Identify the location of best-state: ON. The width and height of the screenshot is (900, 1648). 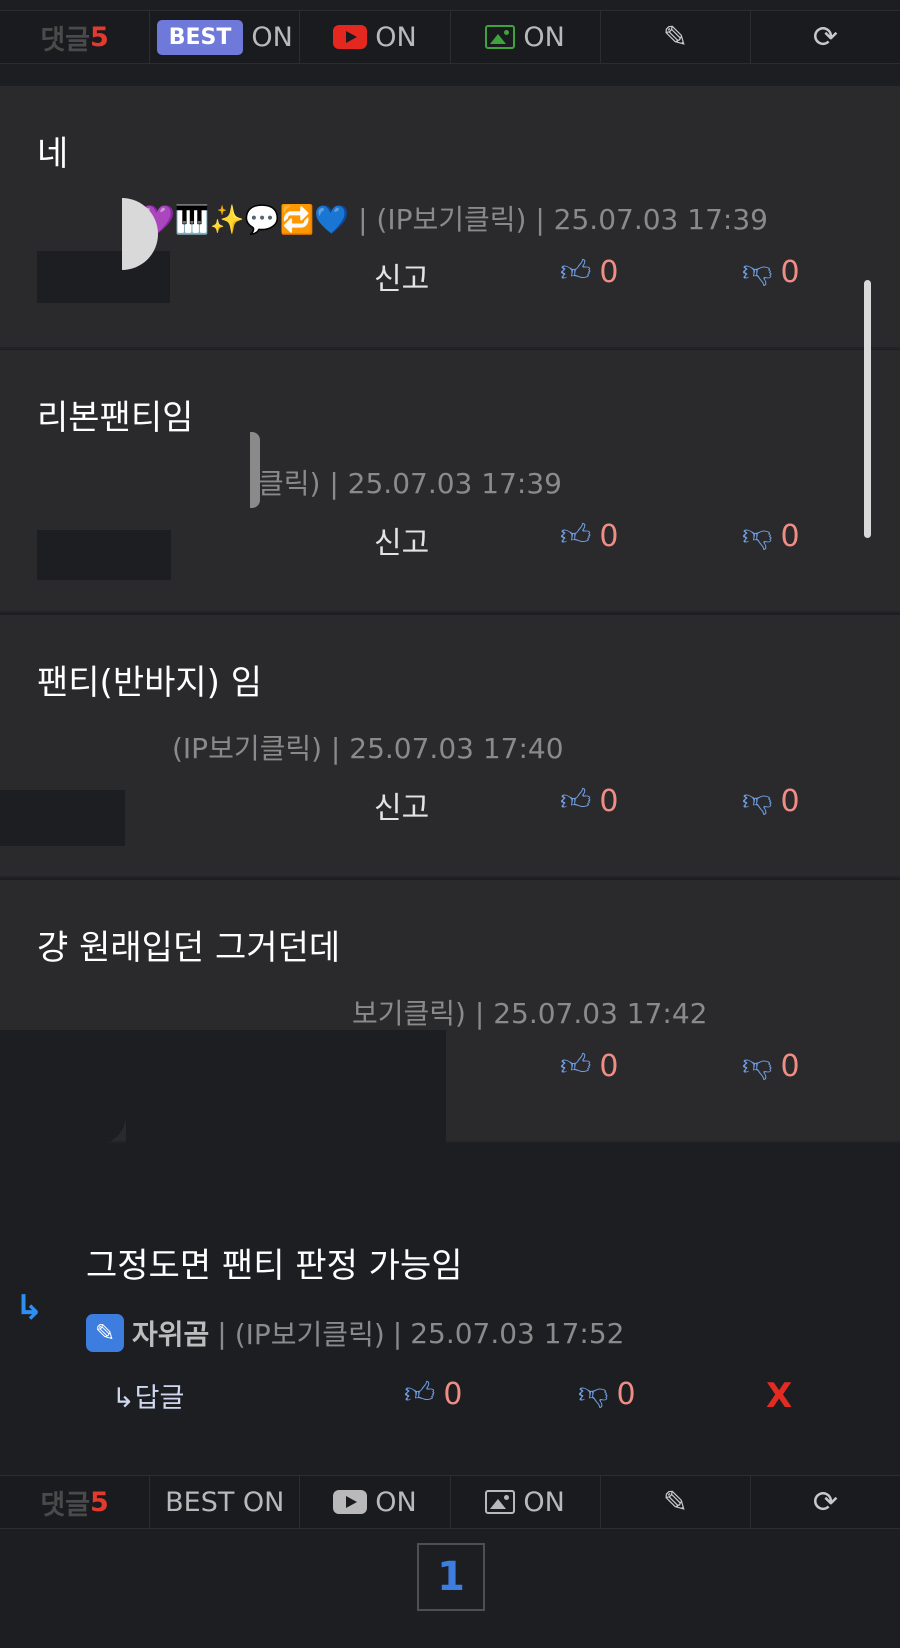
(272, 37).